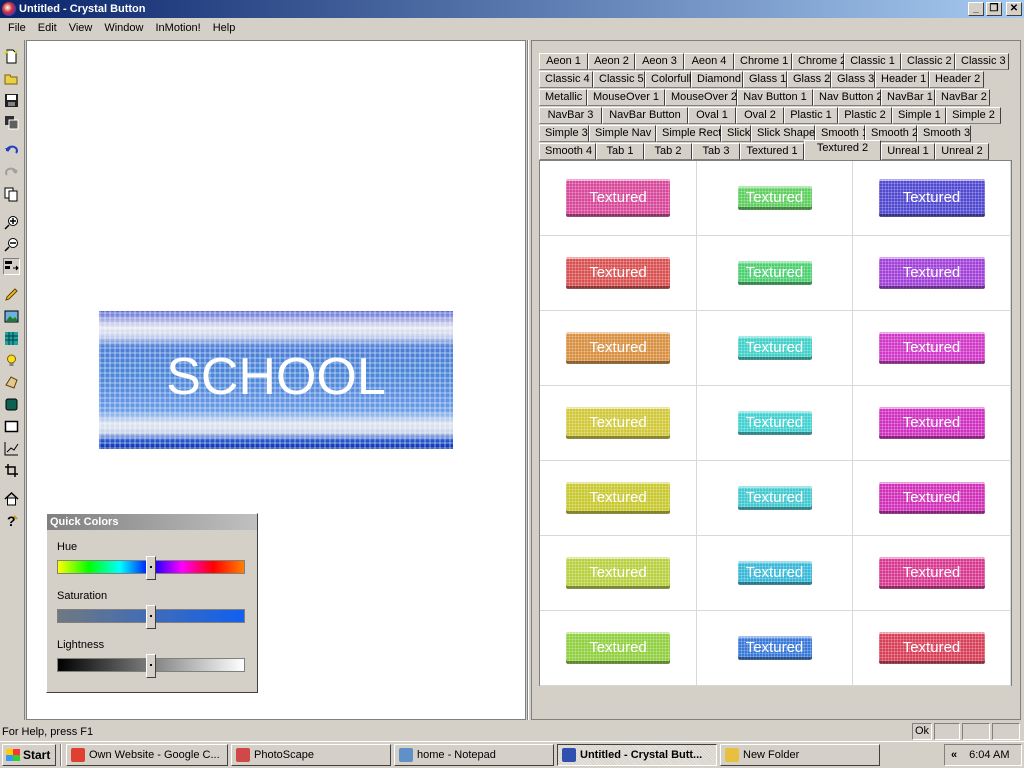 Image resolution: width=1024 pixels, height=768 pixels. I want to click on tab-aeon-4: Aeon 4, so click(709, 61).